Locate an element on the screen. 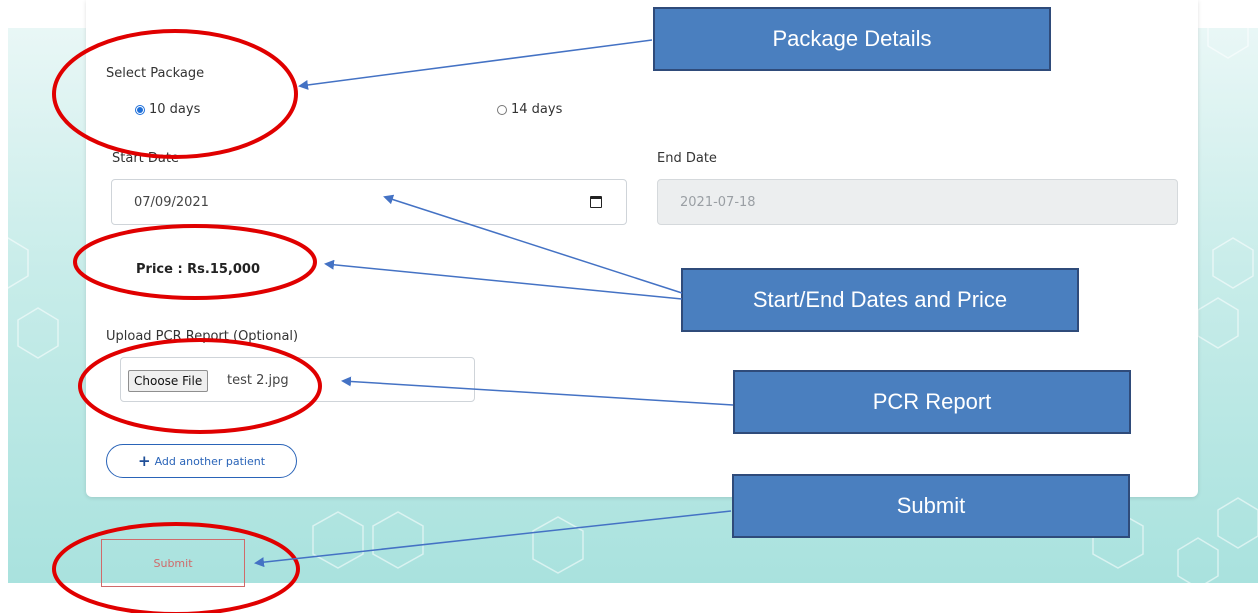  upload-pcr-label: Upload PCR Report (Optional) is located at coordinates (202, 336).